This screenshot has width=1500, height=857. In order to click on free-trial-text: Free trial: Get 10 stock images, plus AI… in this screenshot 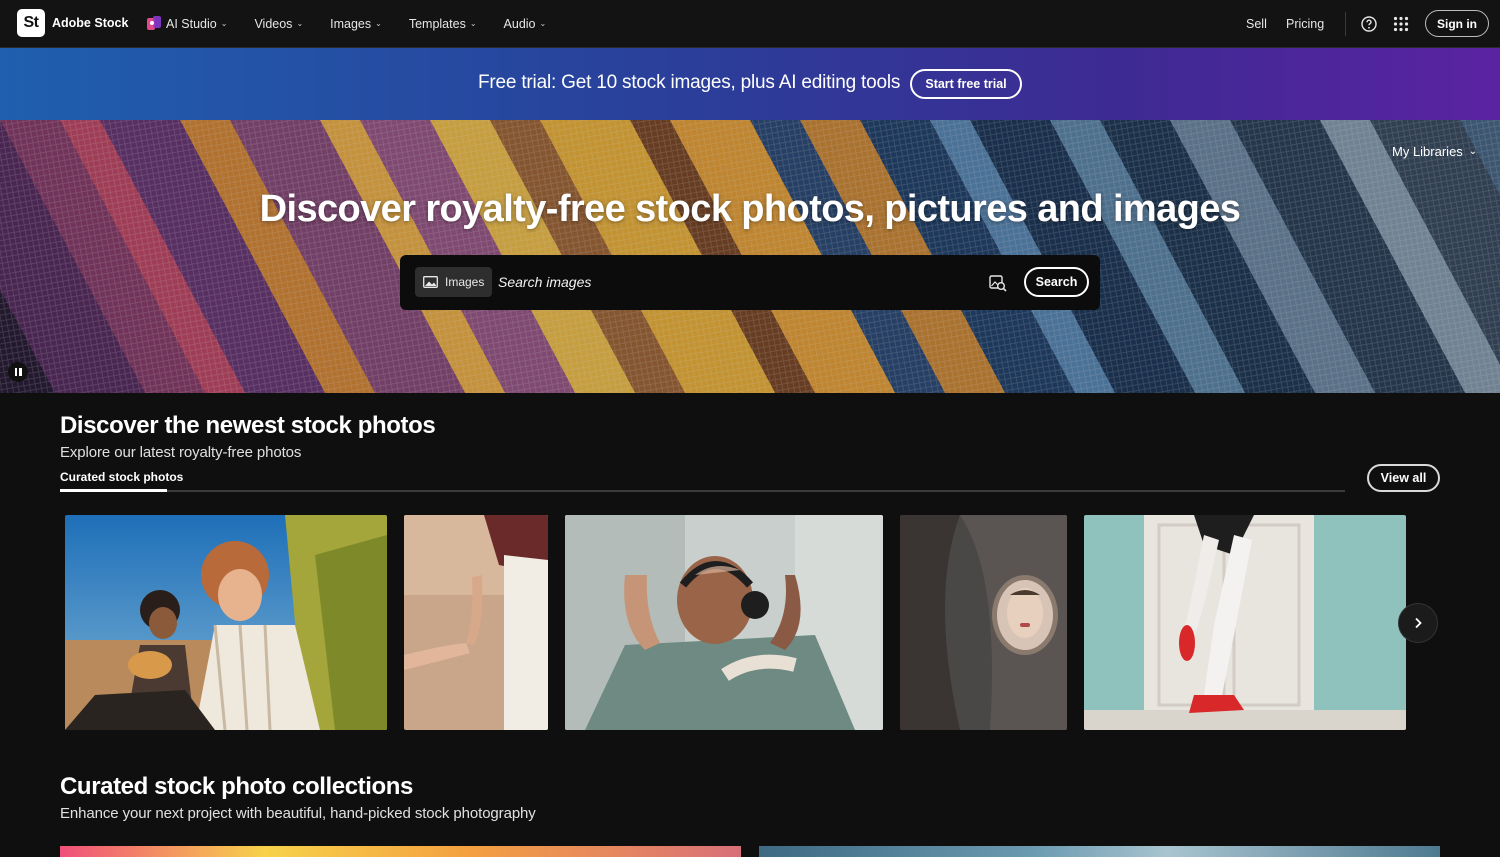, I will do `click(689, 82)`.